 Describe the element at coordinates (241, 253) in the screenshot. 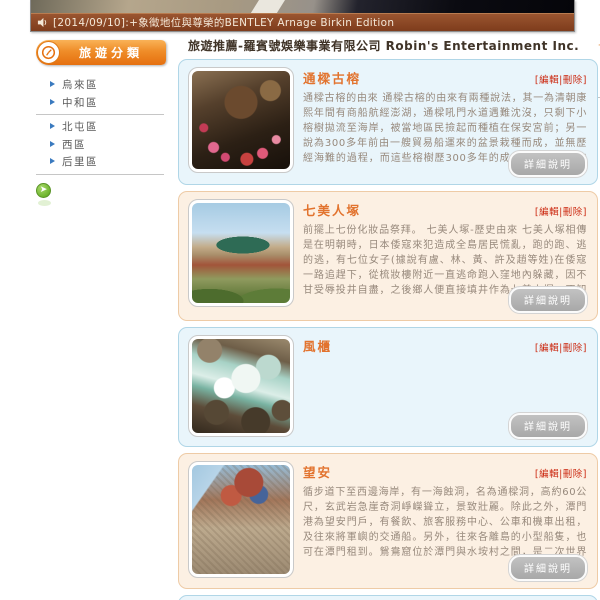

I see `qimei-tomb-photo` at that location.